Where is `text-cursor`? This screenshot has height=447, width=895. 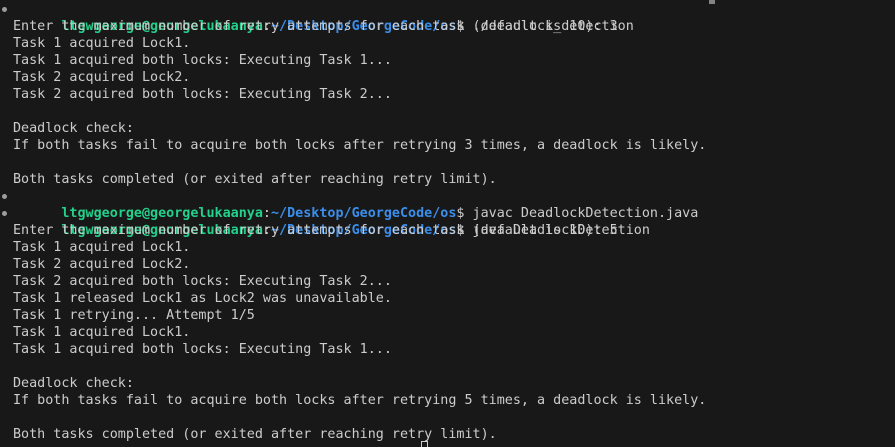 text-cursor is located at coordinates (424, 444).